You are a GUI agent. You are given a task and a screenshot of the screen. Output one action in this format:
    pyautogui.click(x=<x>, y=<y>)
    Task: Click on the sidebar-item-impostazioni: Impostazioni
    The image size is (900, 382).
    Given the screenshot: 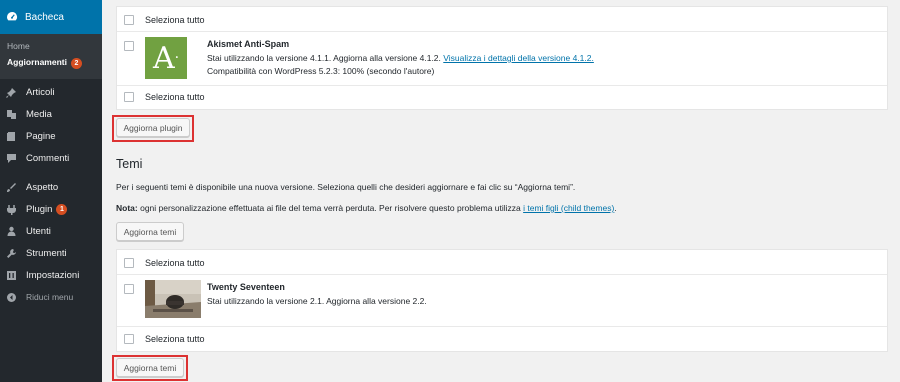 What is the action you would take?
    pyautogui.click(x=51, y=275)
    